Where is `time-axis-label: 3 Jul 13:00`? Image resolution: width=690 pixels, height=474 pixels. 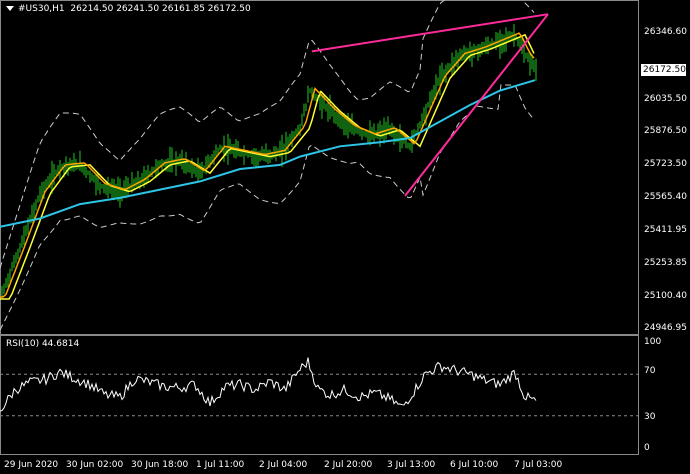 time-axis-label: 3 Jul 13:00 is located at coordinates (411, 465).